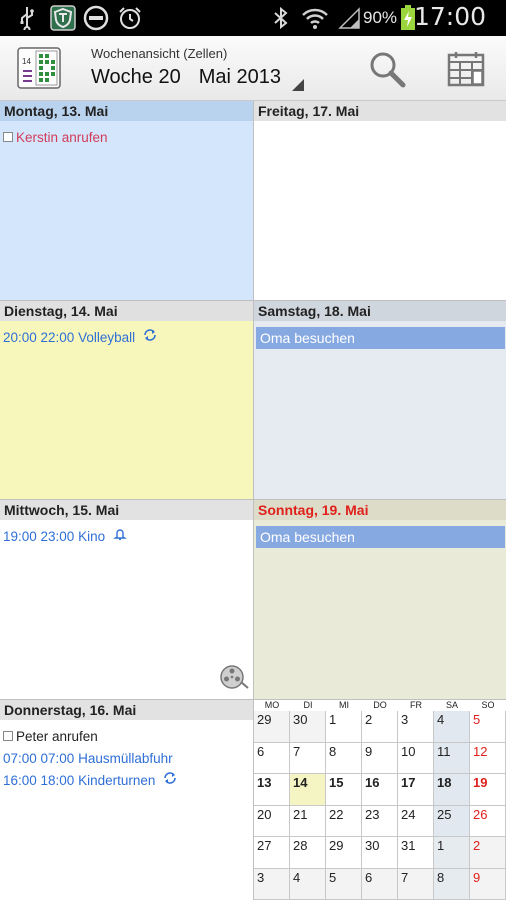 The width and height of the screenshot is (506, 900). Describe the element at coordinates (380, 400) in the screenshot. I see `day-cell-saturday: Samstag, 18. Mai Oma besuchen` at that location.